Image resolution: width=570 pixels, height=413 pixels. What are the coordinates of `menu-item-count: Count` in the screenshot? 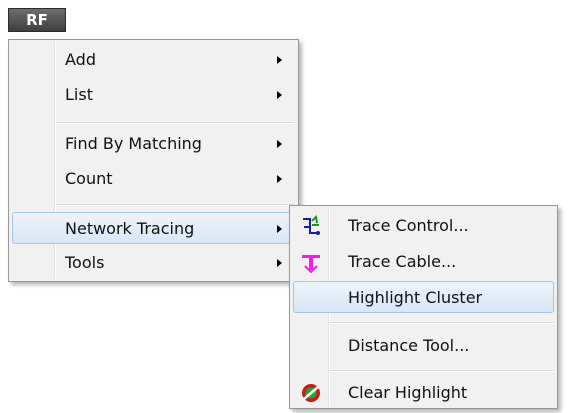 It's located at (153, 179).